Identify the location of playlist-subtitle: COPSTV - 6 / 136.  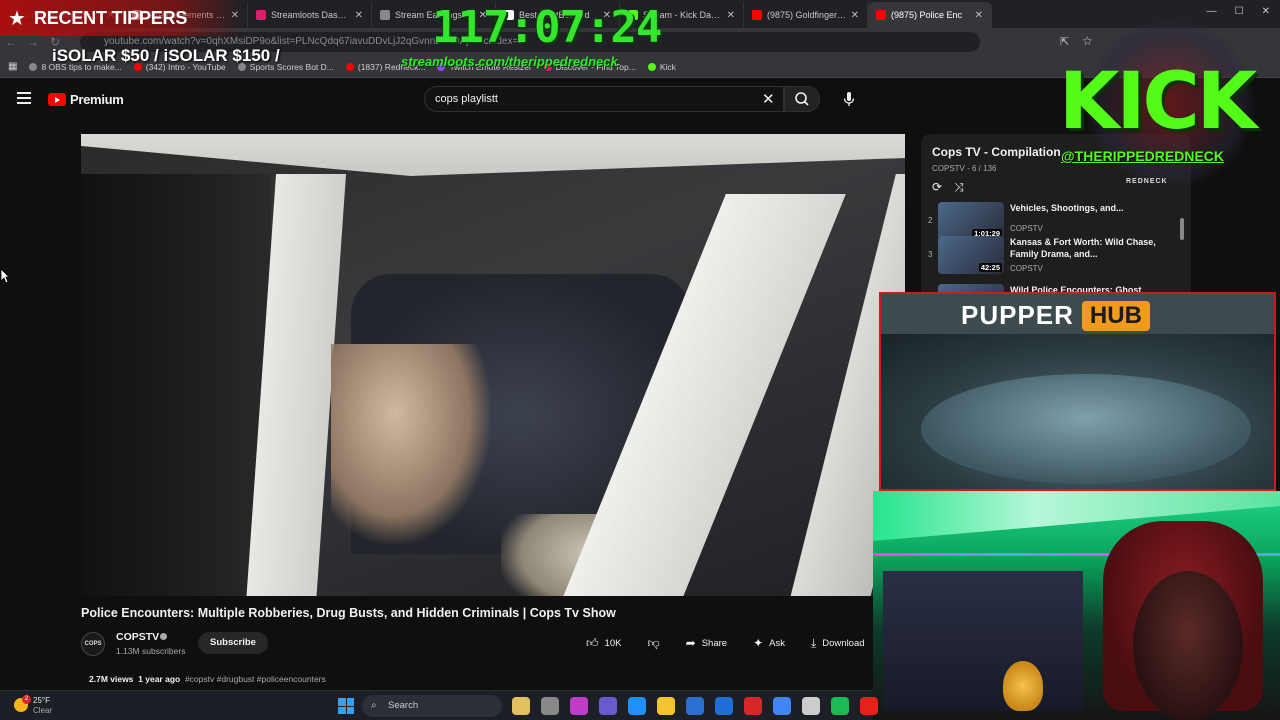
(964, 168).